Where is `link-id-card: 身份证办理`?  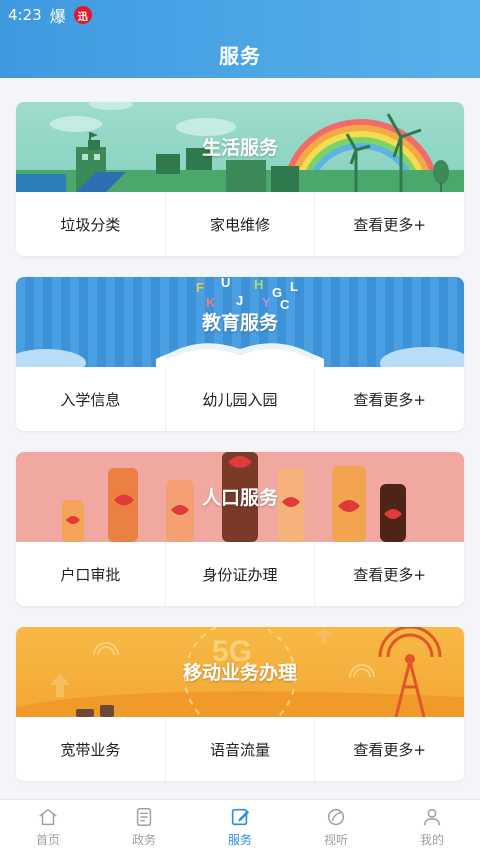 link-id-card: 身份证办理 is located at coordinates (241, 574).